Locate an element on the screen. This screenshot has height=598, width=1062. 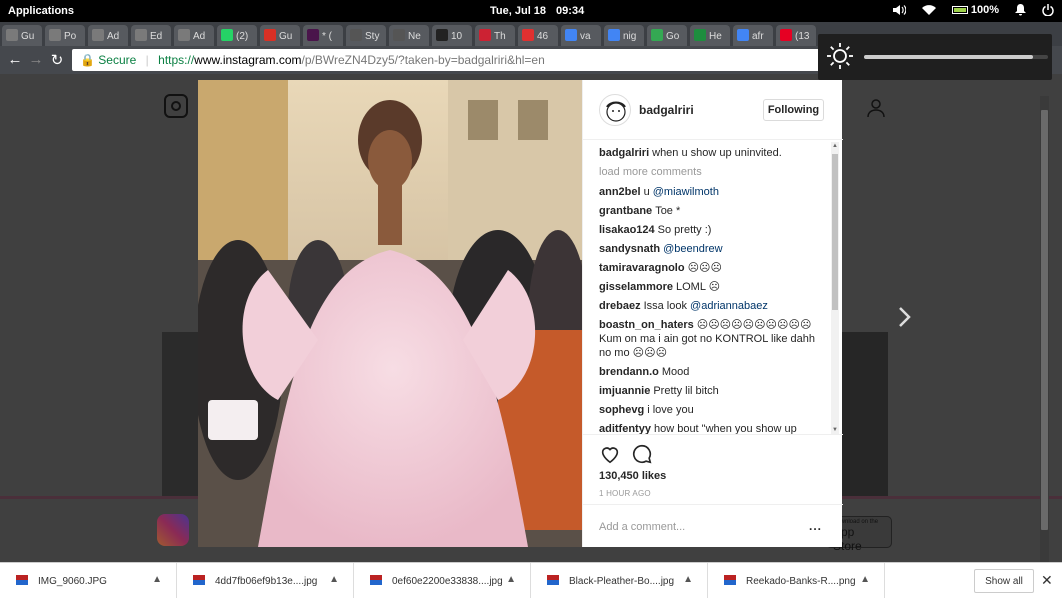
comment-mention-link: @adriannabaez is located at coordinates (729, 306).